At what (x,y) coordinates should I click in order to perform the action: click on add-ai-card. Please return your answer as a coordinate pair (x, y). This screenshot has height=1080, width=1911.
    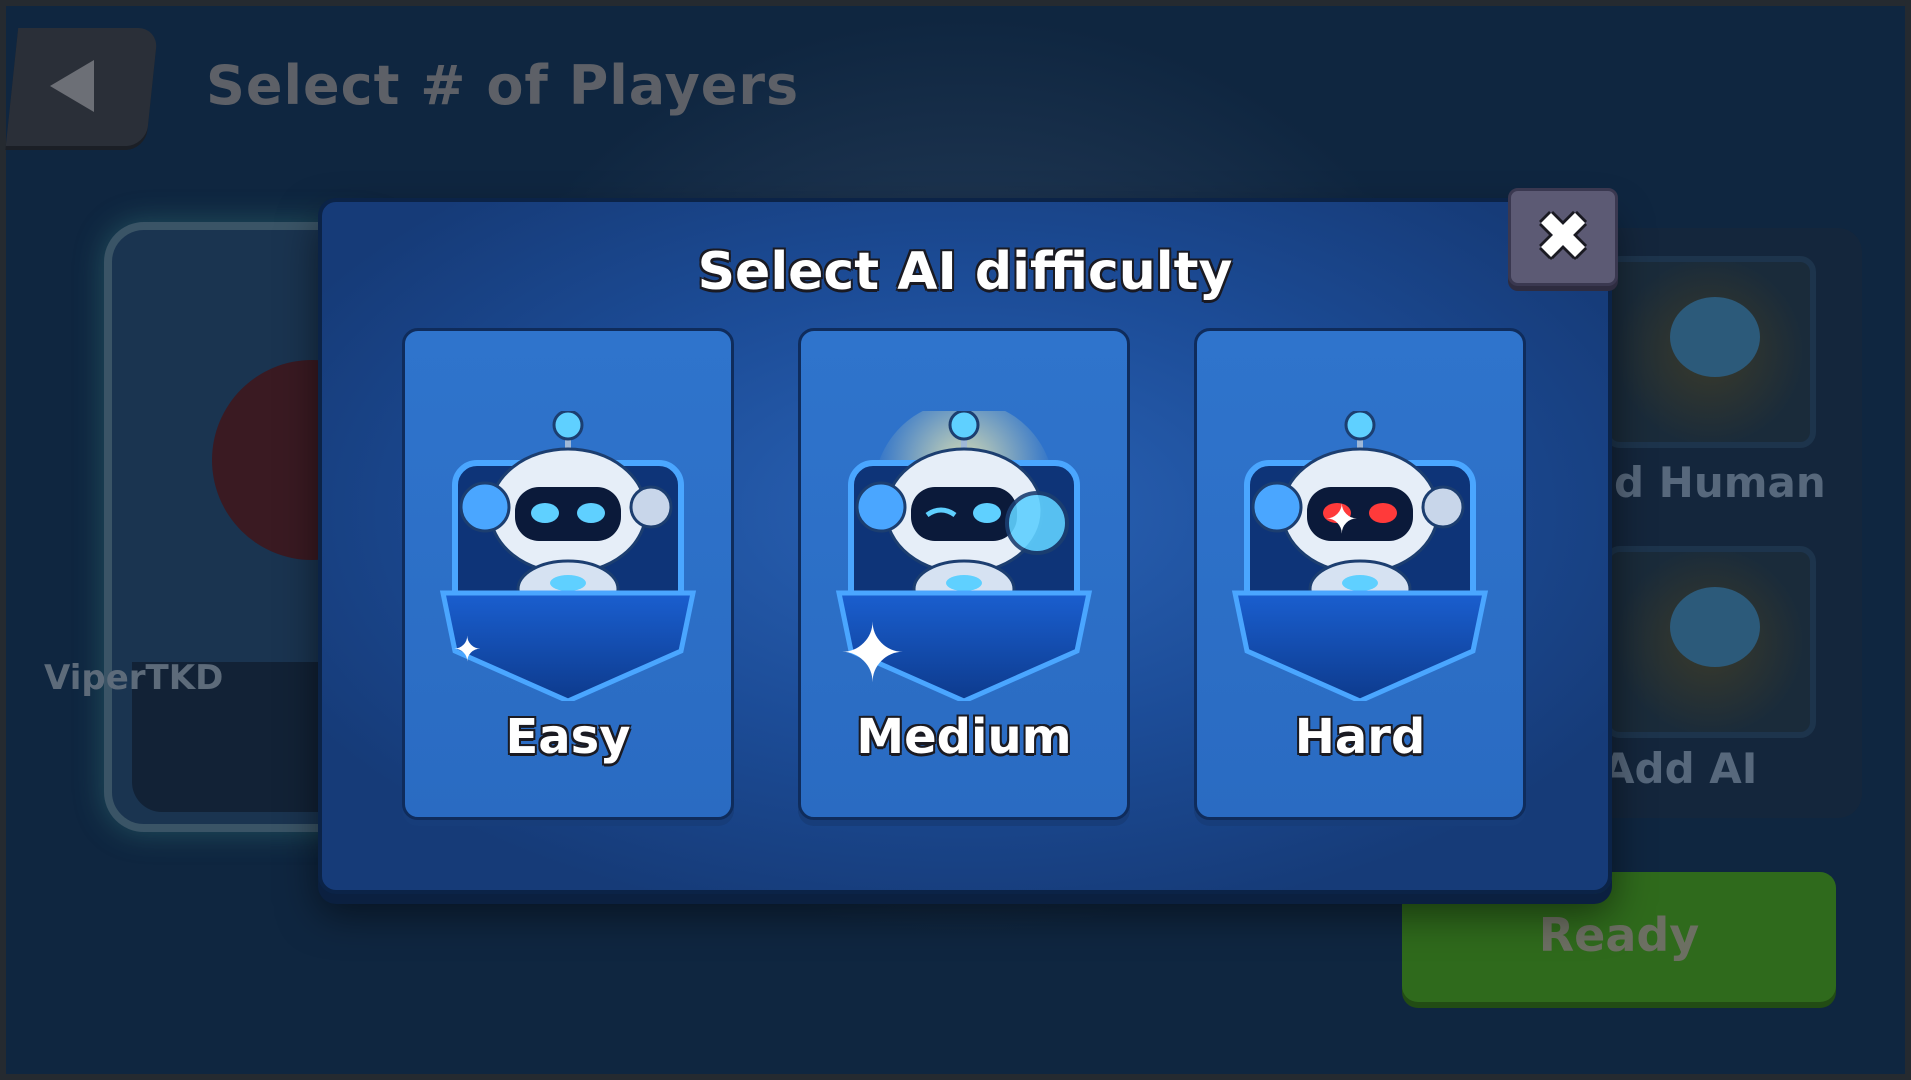
    Looking at the image, I should click on (1710, 642).